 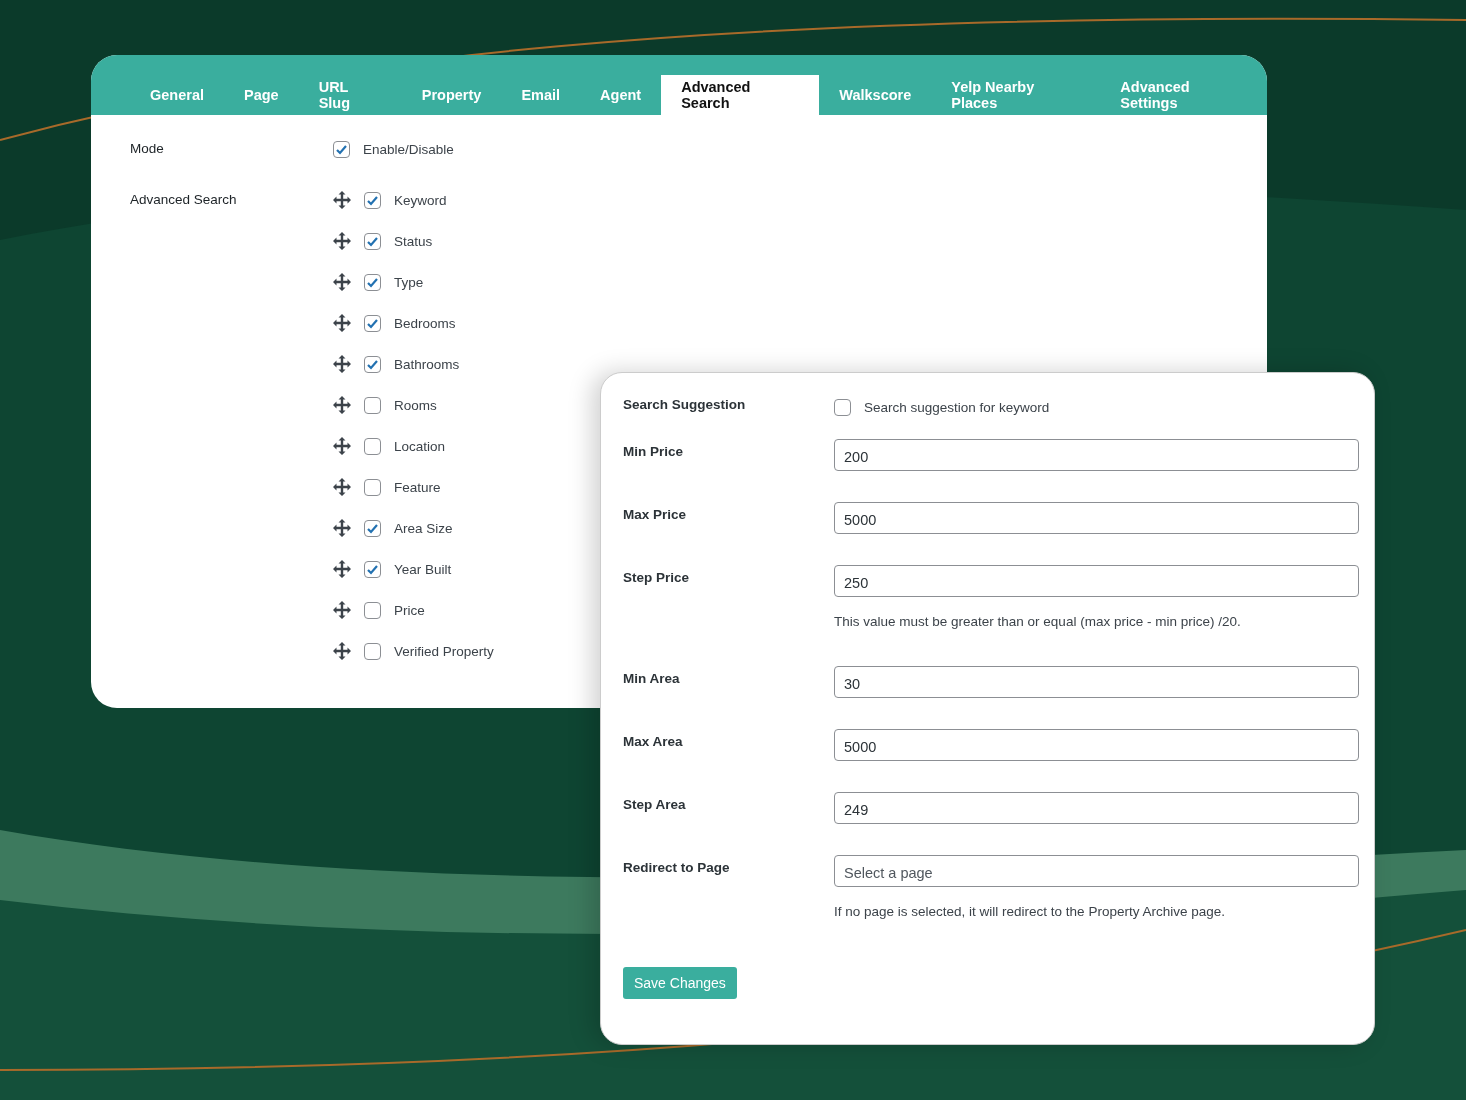 I want to click on option-label: Search suggestion for keyword, so click(x=957, y=407).